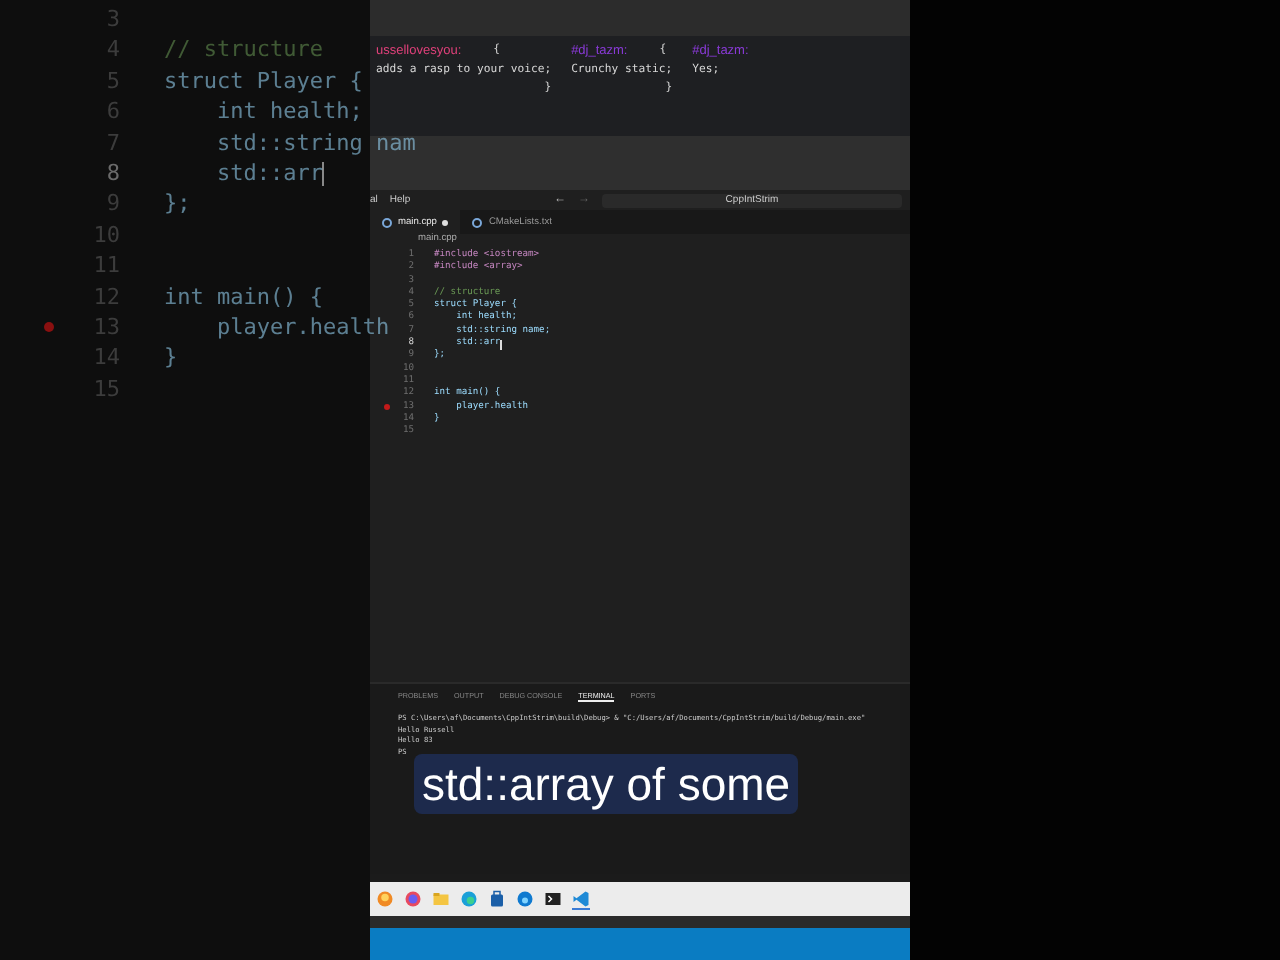  What do you see at coordinates (581, 899) in the screenshot?
I see `code-editor-icon` at bounding box center [581, 899].